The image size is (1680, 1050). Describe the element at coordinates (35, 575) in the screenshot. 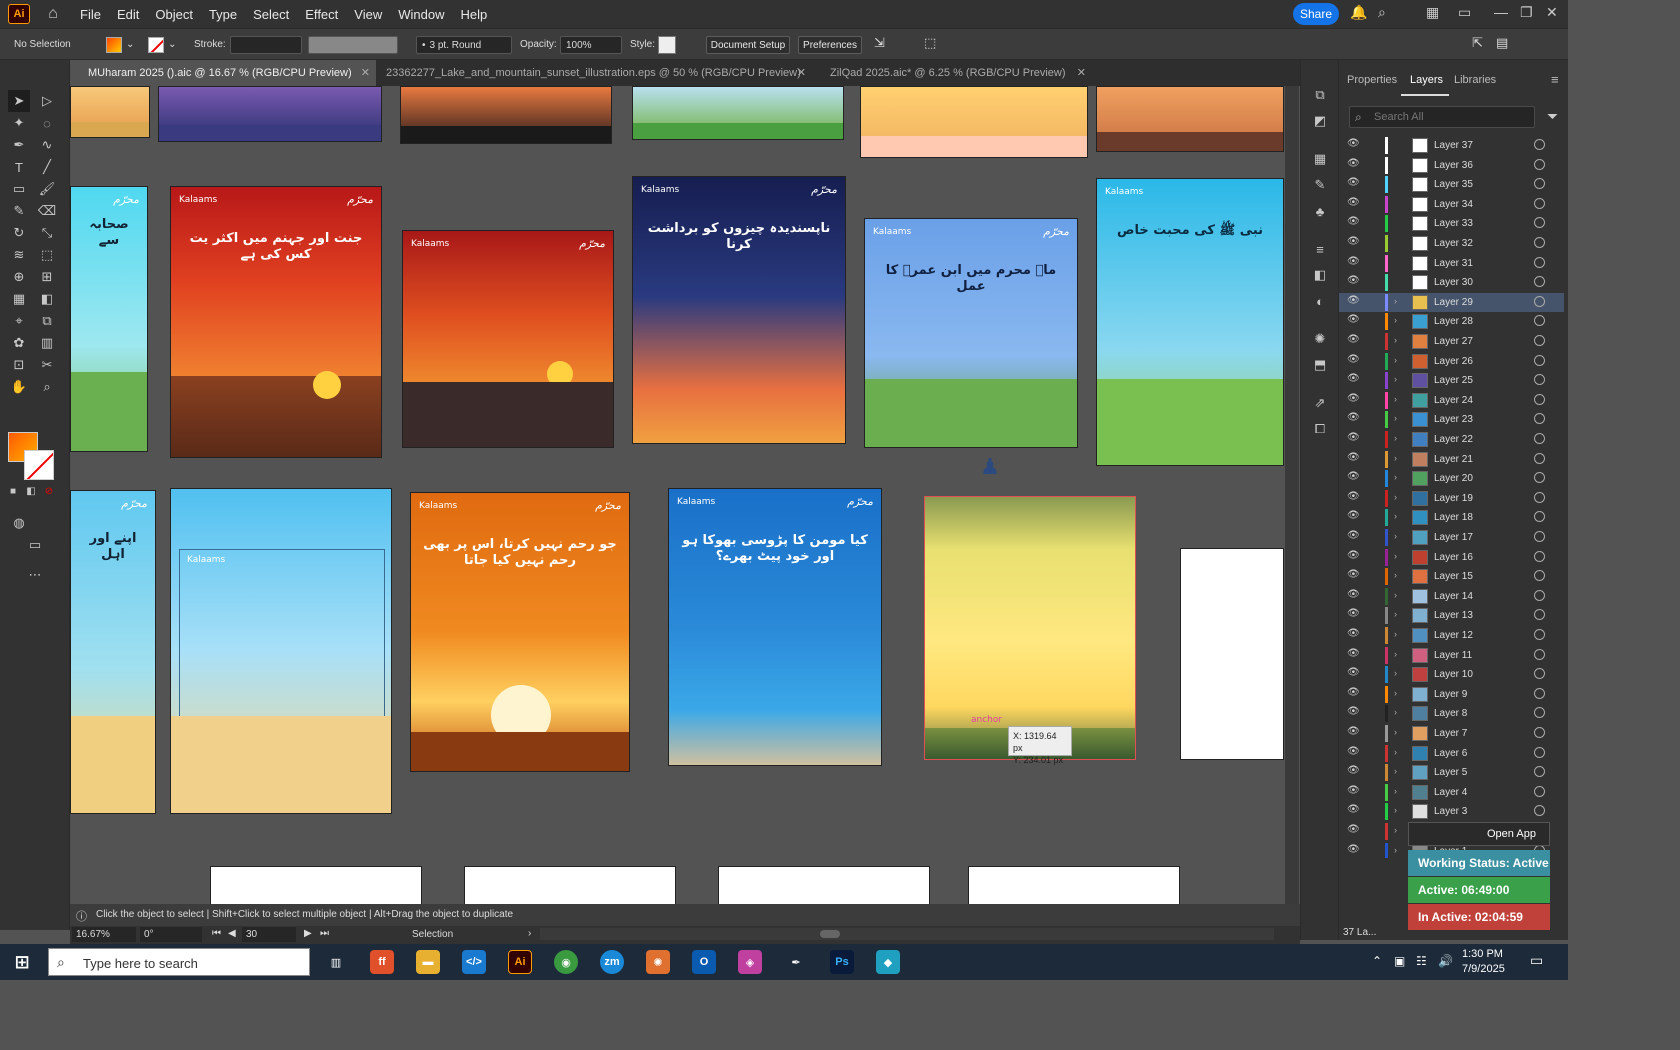

I see `more-tools-icon: ⋯` at that location.